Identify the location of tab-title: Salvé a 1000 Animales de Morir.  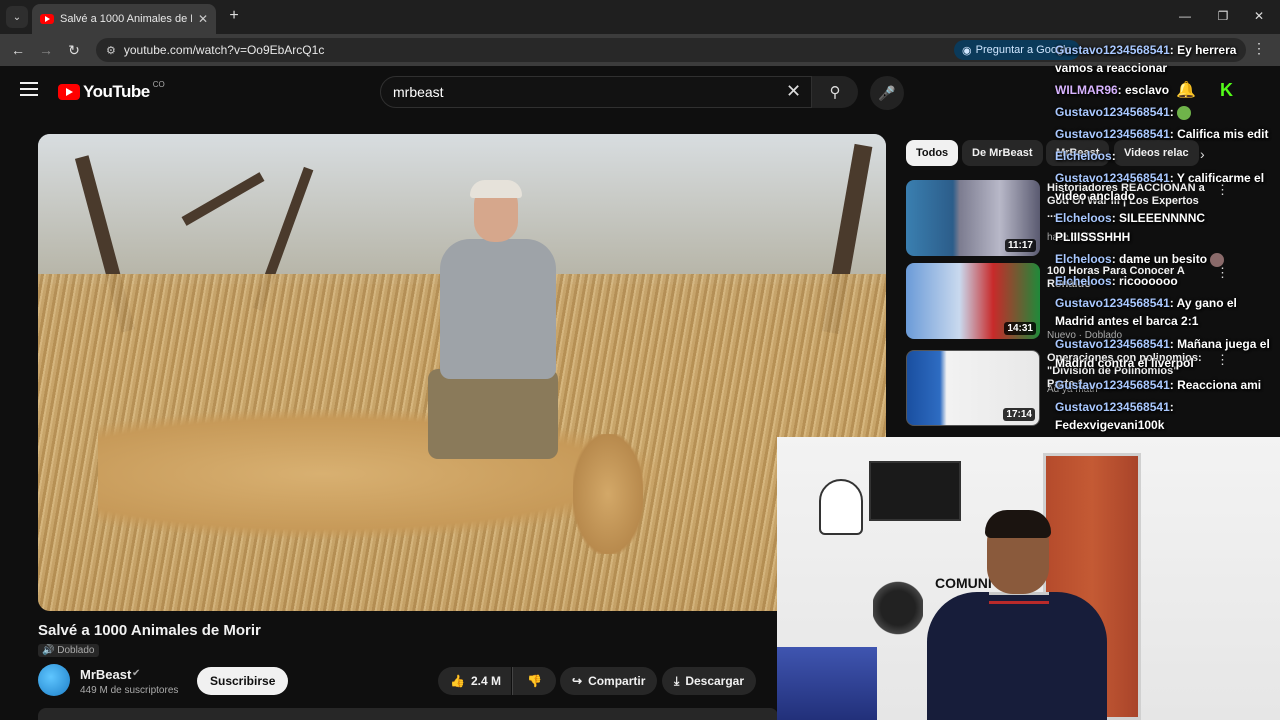
(126, 19).